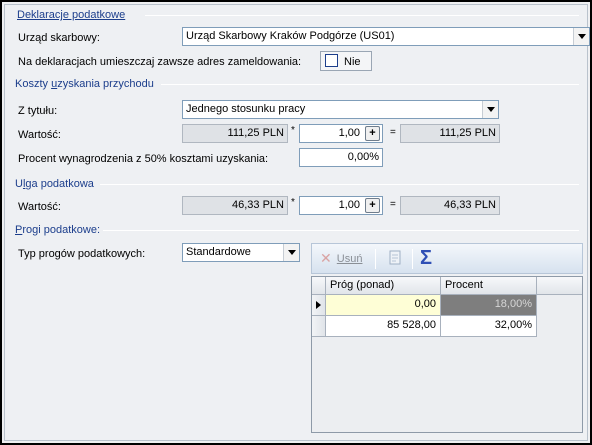 This screenshot has width=592, height=445. Describe the element at coordinates (447, 258) in the screenshot. I see `grid-toolbar: ✕ Usuń Σ` at that location.